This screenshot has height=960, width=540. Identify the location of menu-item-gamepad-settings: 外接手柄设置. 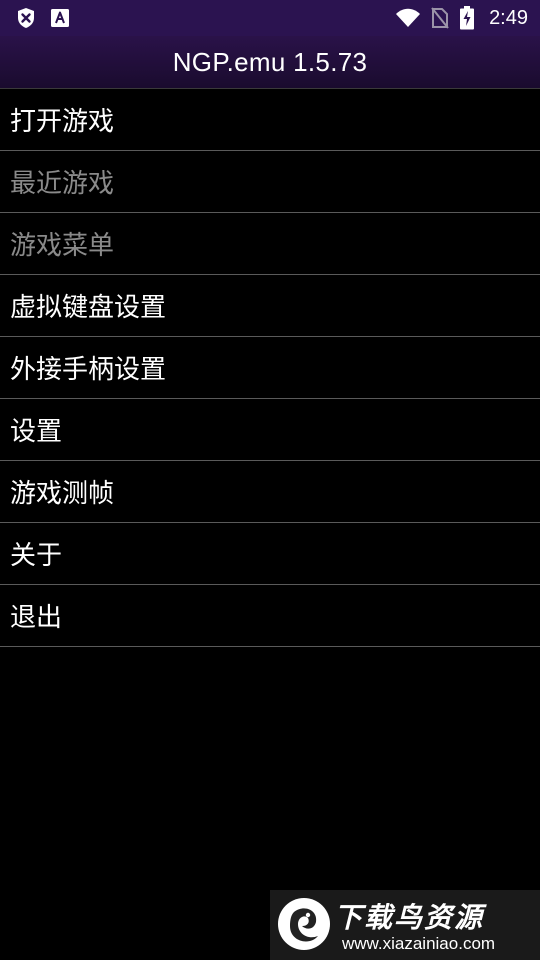
(270, 368).